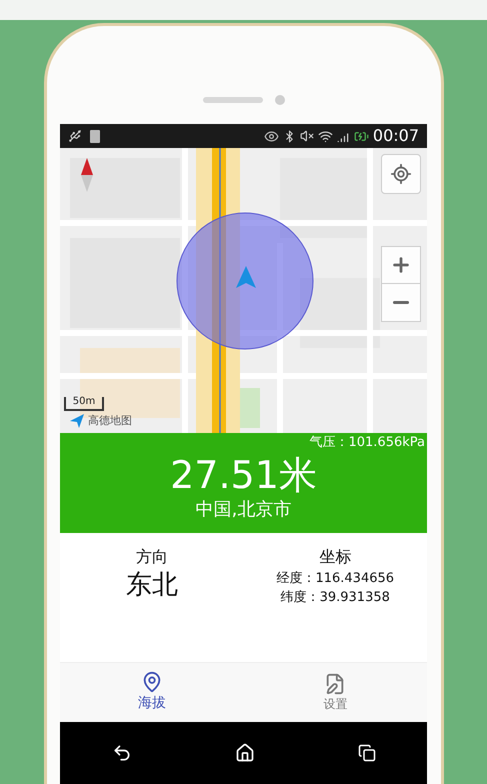 Image resolution: width=487 pixels, height=784 pixels. I want to click on locate-icon, so click(401, 174).